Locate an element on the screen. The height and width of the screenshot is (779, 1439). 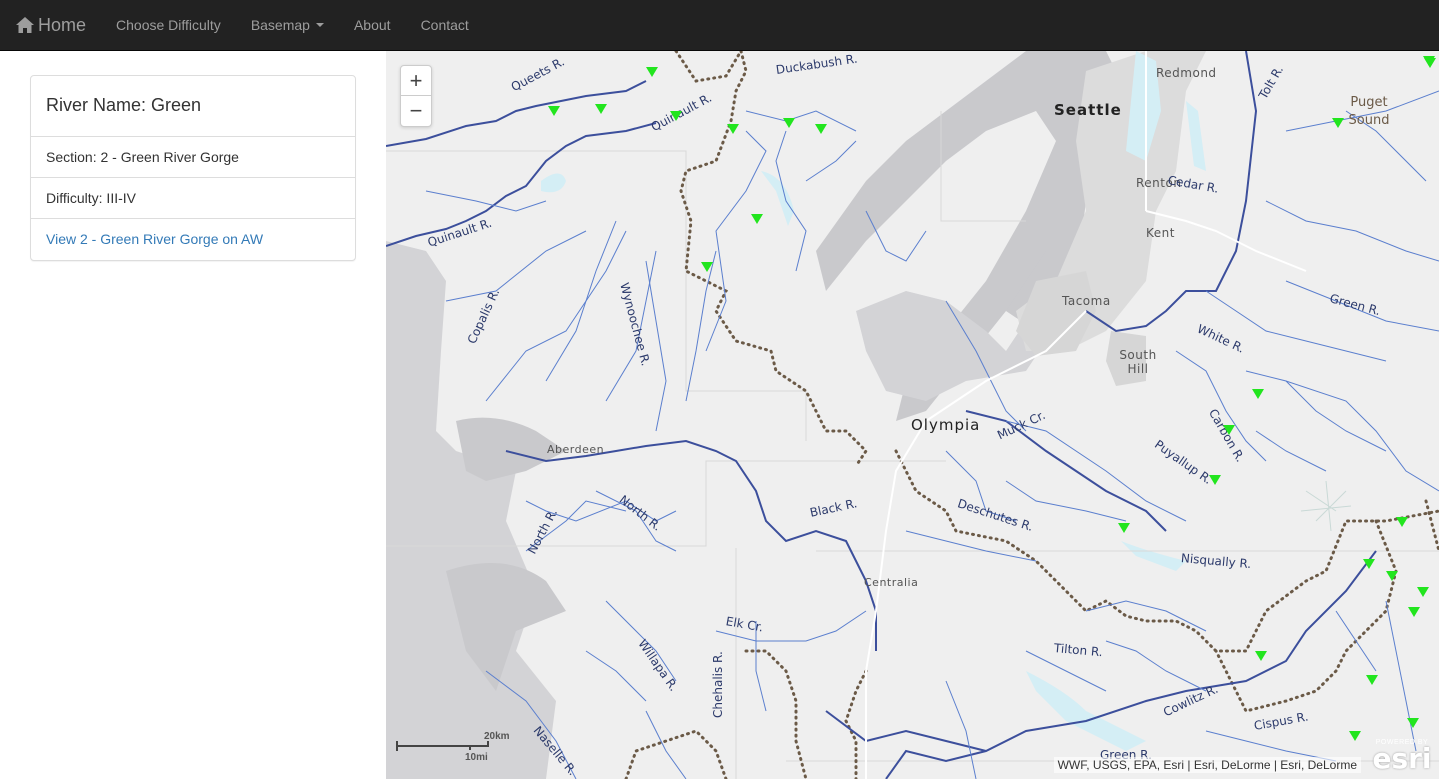
nav-contact: Contact is located at coordinates (445, 25).